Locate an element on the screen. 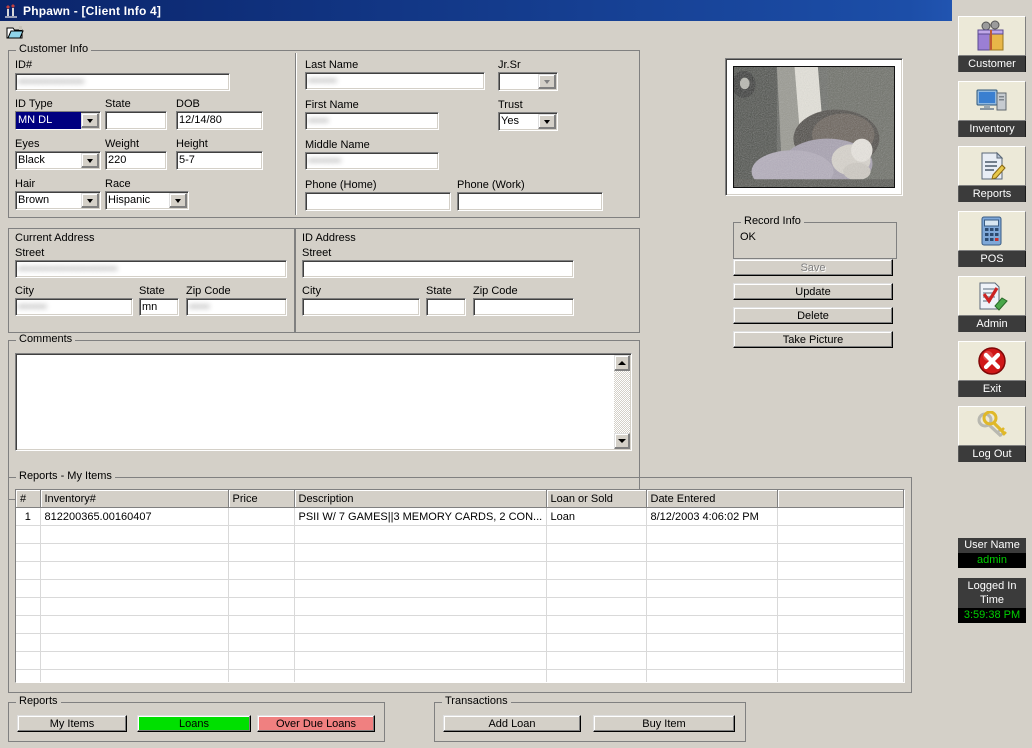 The width and height of the screenshot is (1032, 748). phone-home-input is located at coordinates (378, 201).